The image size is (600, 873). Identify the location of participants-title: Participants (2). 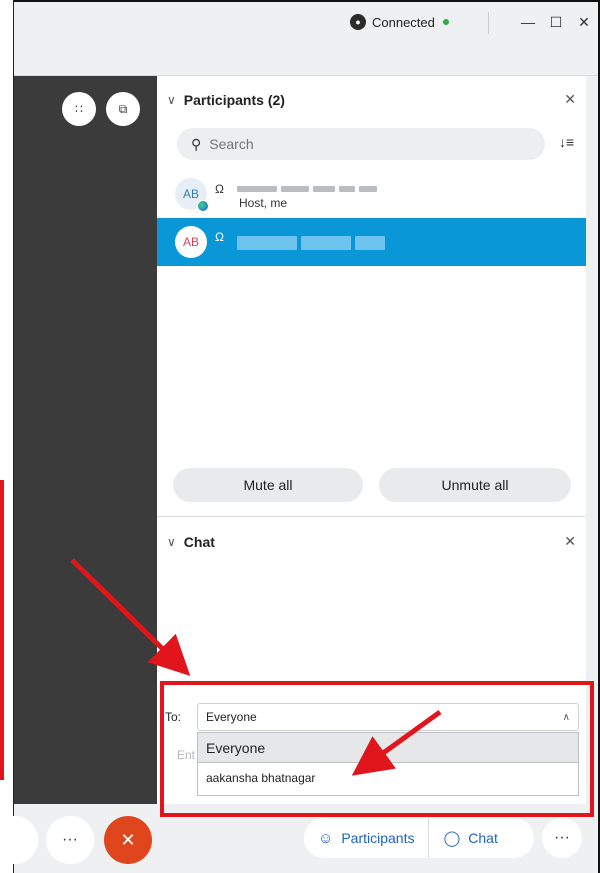
(234, 100).